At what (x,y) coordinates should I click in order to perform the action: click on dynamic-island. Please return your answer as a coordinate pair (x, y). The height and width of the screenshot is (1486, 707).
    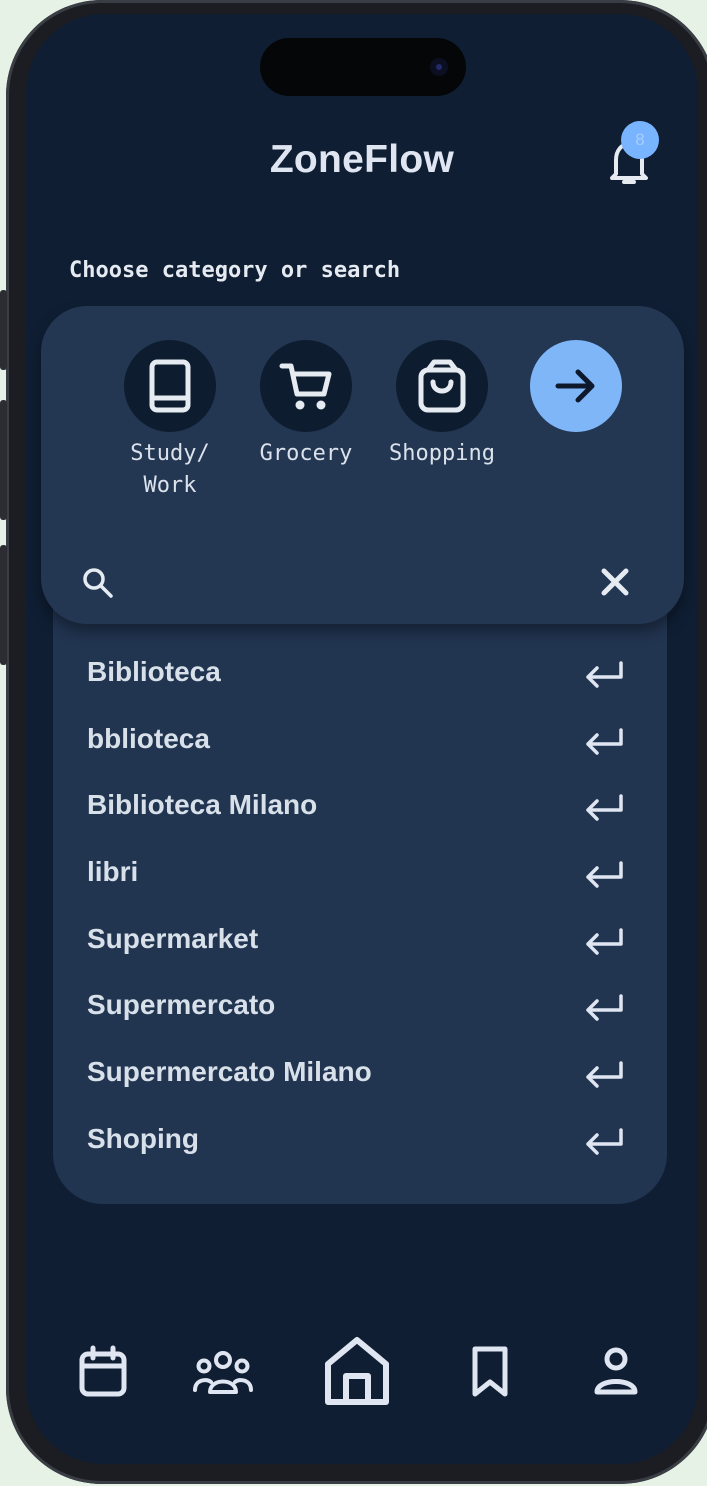
    Looking at the image, I should click on (363, 67).